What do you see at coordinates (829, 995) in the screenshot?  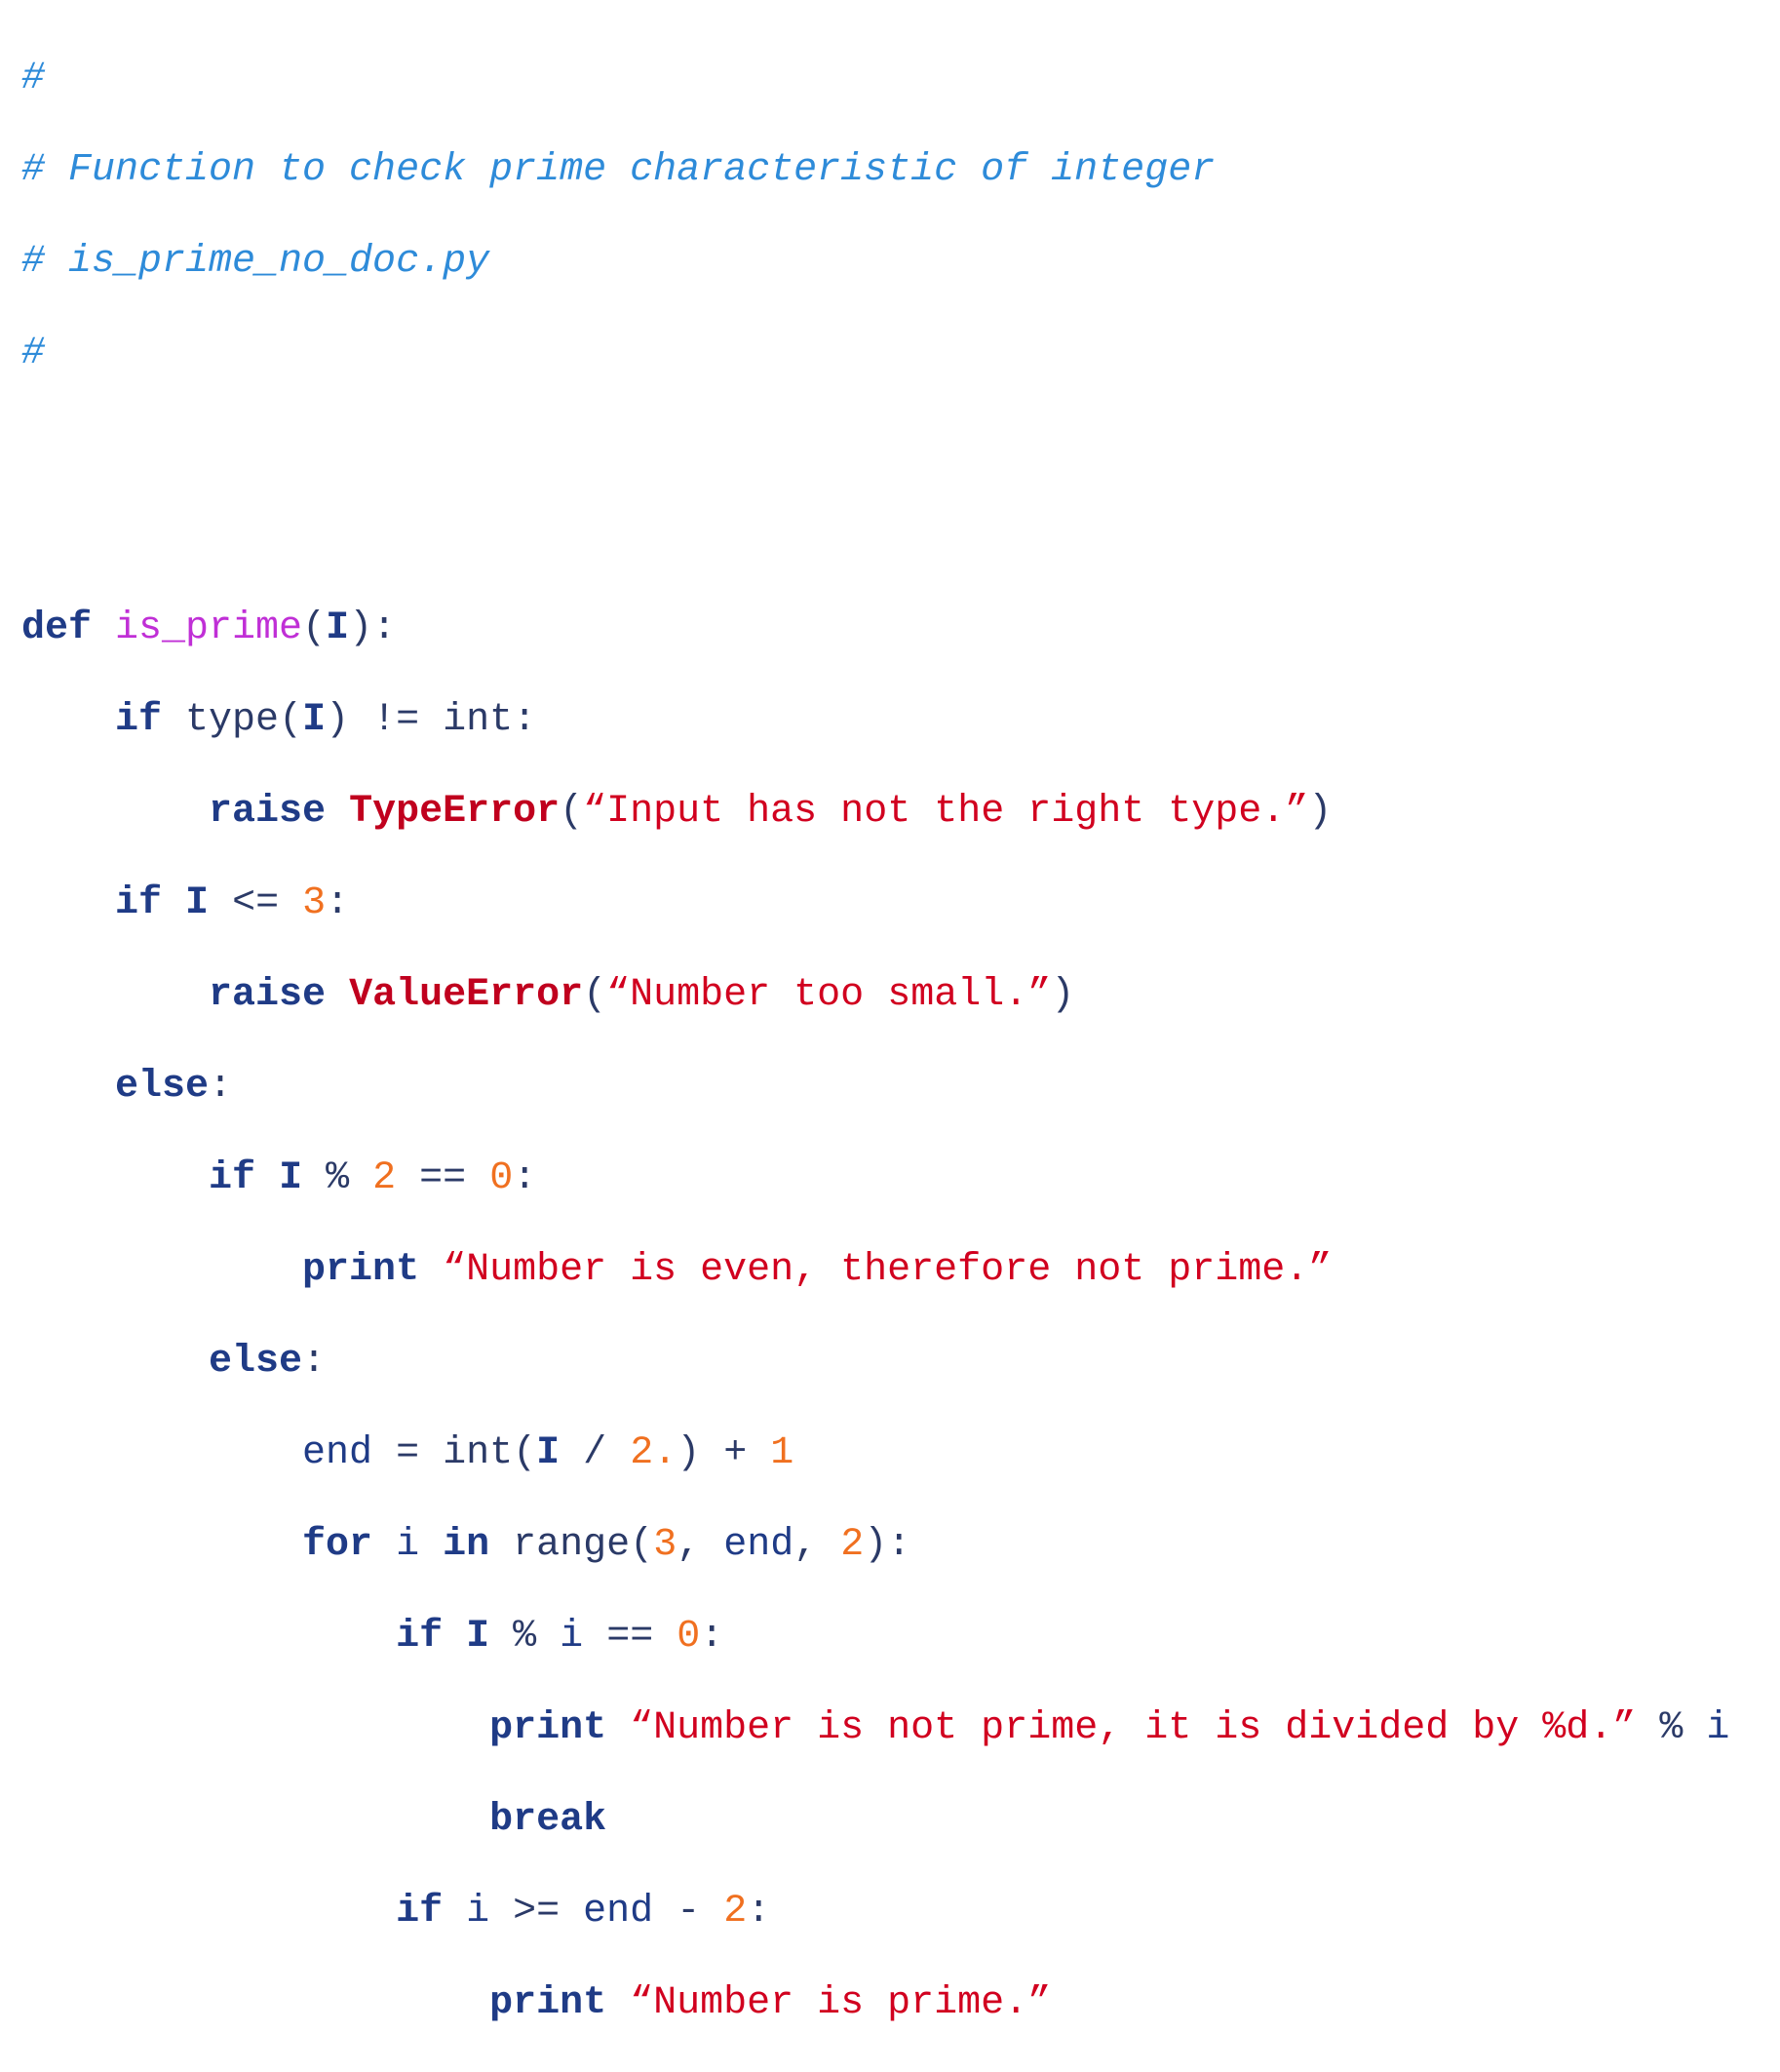 I see `string-literal: “Number too small.”` at bounding box center [829, 995].